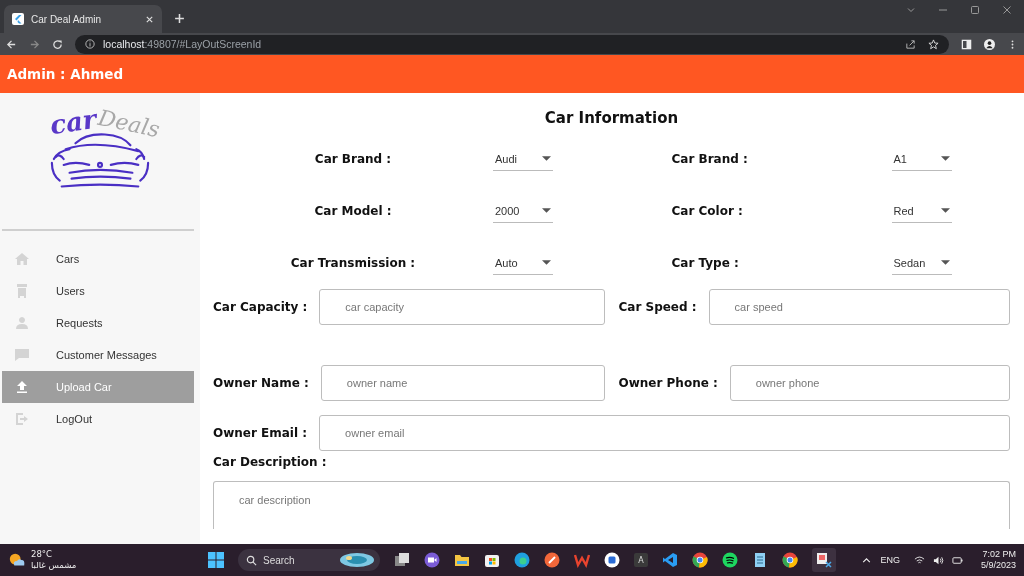  Describe the element at coordinates (34, 44) in the screenshot. I see `forward-icon` at that location.